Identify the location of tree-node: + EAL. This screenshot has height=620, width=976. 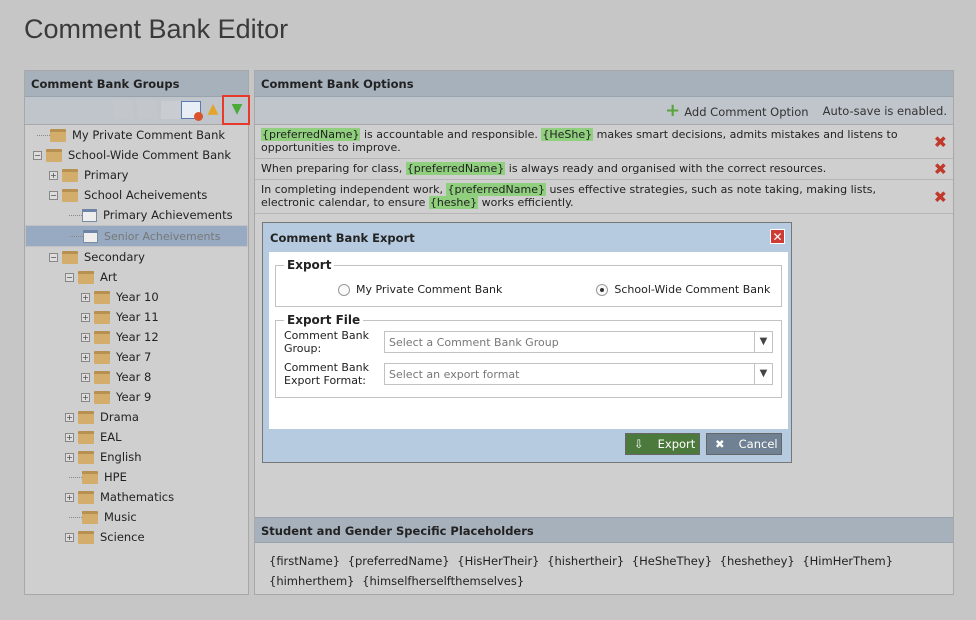
(136, 437).